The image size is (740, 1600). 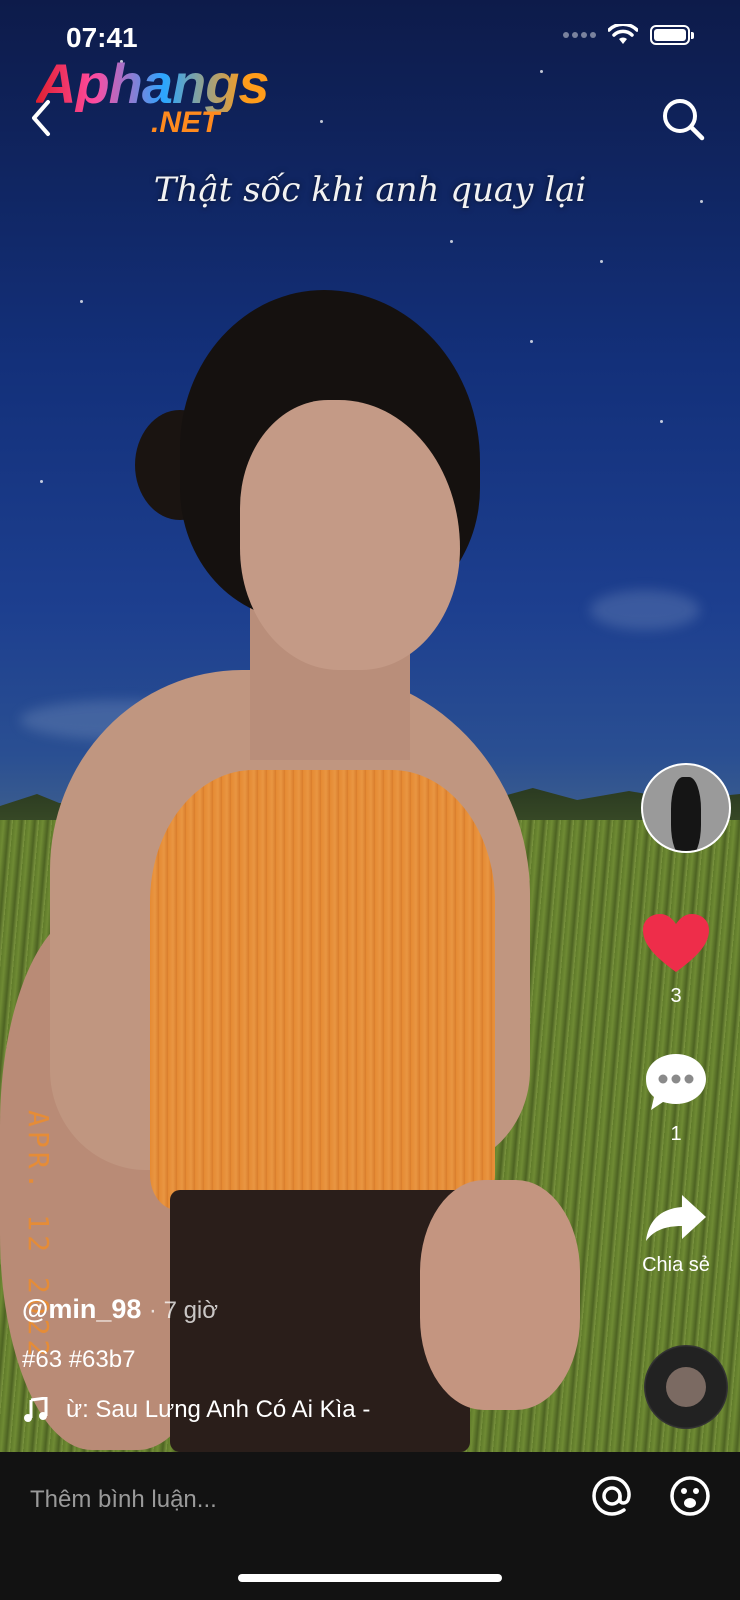 I want to click on music-disc, so click(x=686, y=1387).